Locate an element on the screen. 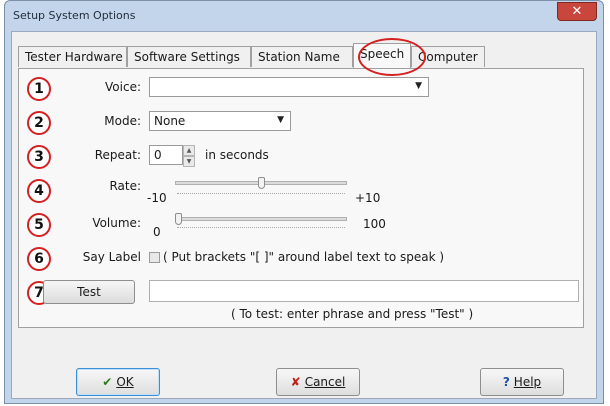 Image resolution: width=610 pixels, height=406 pixels. repeat-value: 0 is located at coordinates (158, 155).